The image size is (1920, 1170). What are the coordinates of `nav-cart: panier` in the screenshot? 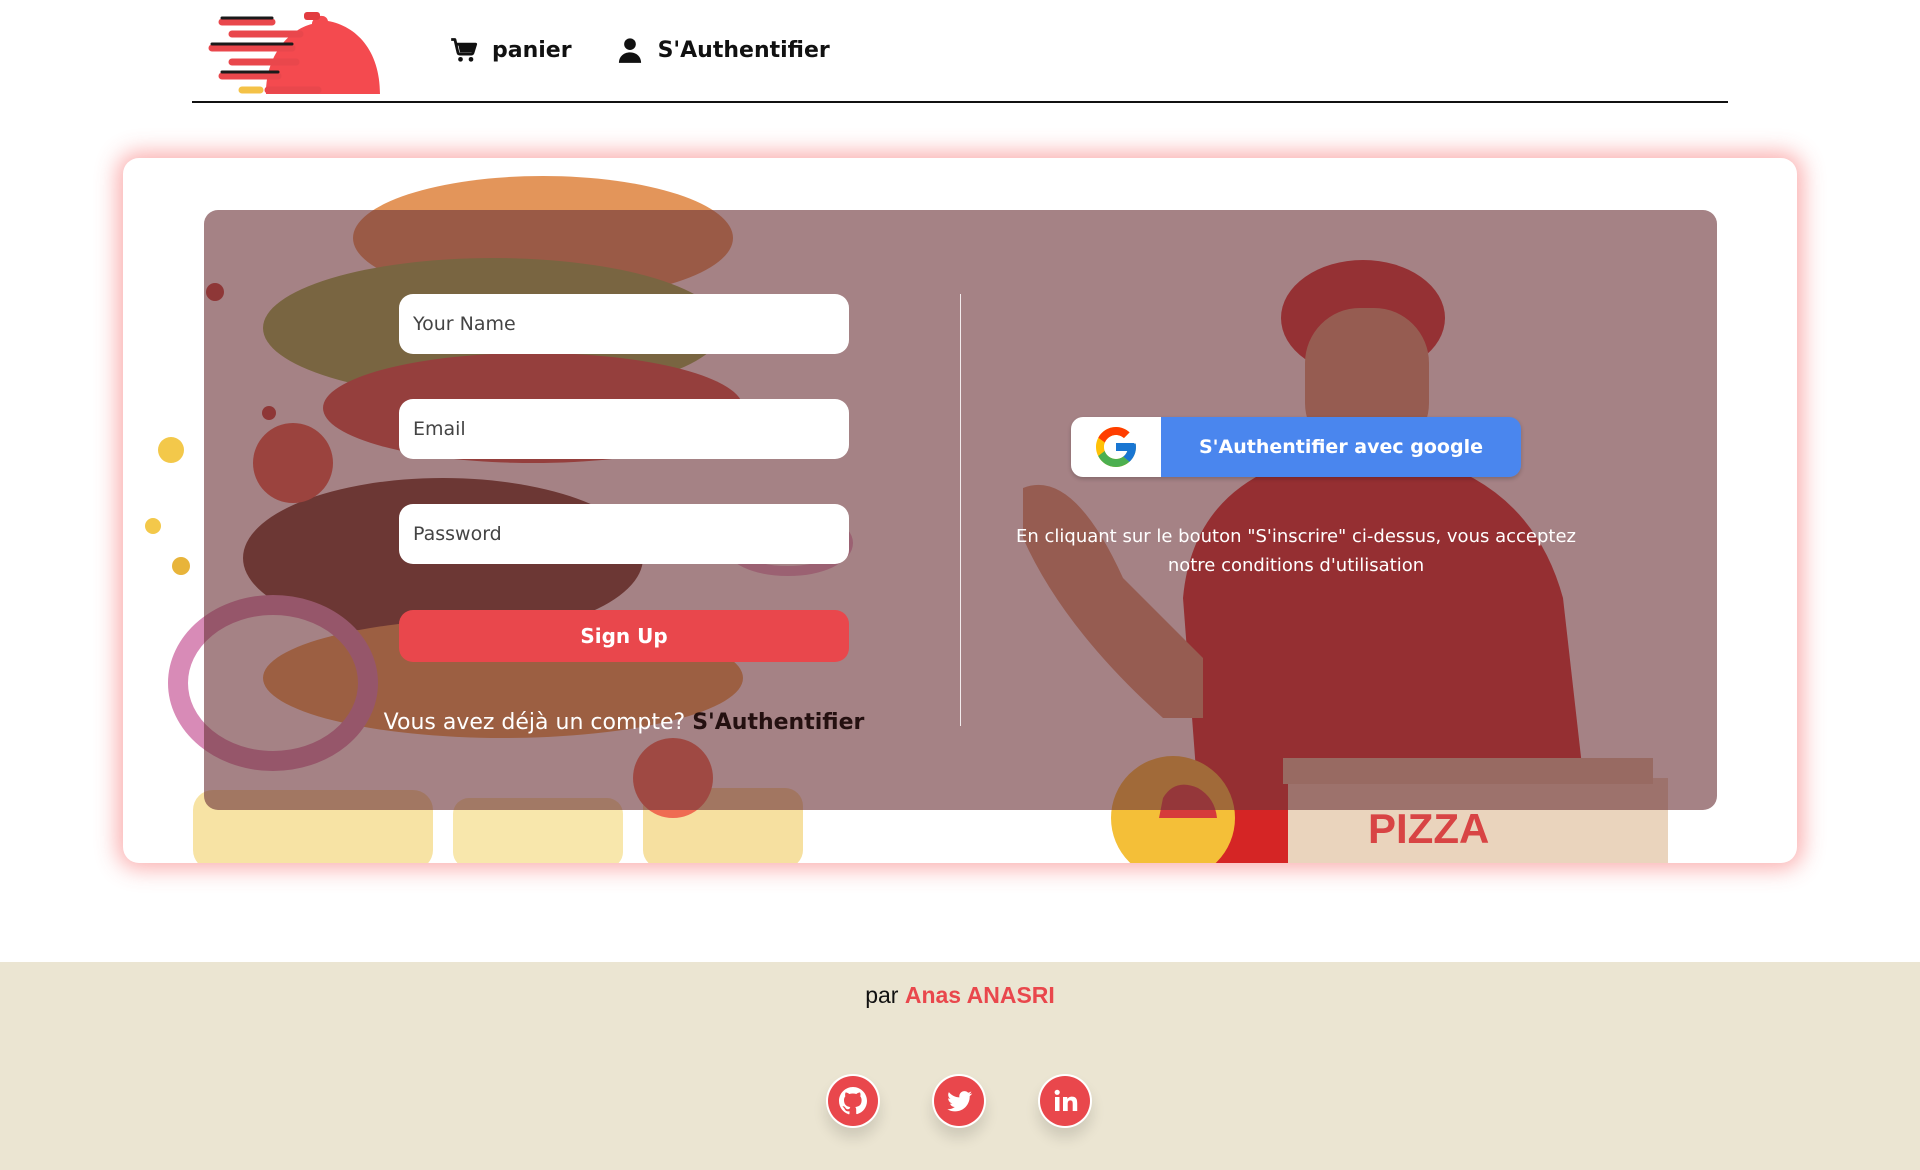 It's located at (511, 50).